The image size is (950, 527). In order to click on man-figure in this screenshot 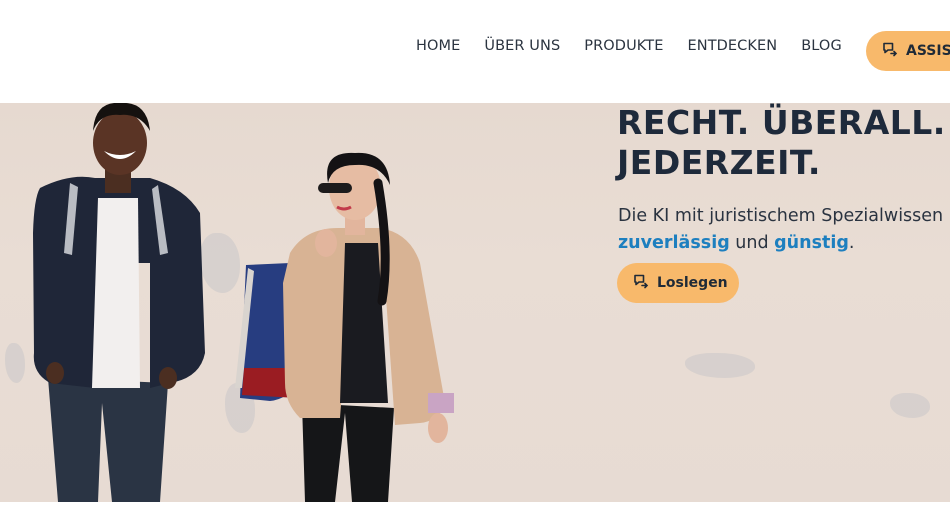, I will do `click(119, 302)`.